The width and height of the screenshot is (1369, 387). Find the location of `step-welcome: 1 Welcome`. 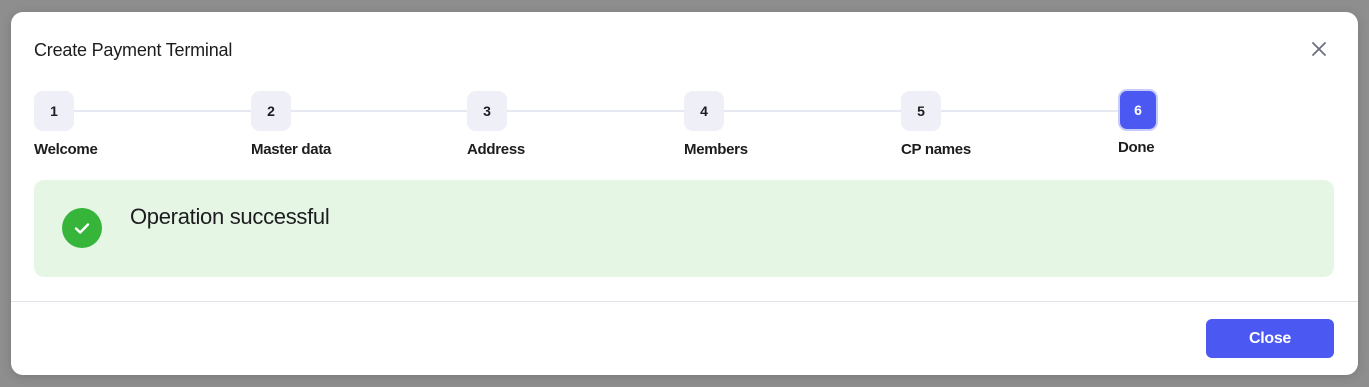

step-welcome: 1 Welcome is located at coordinates (114, 124).